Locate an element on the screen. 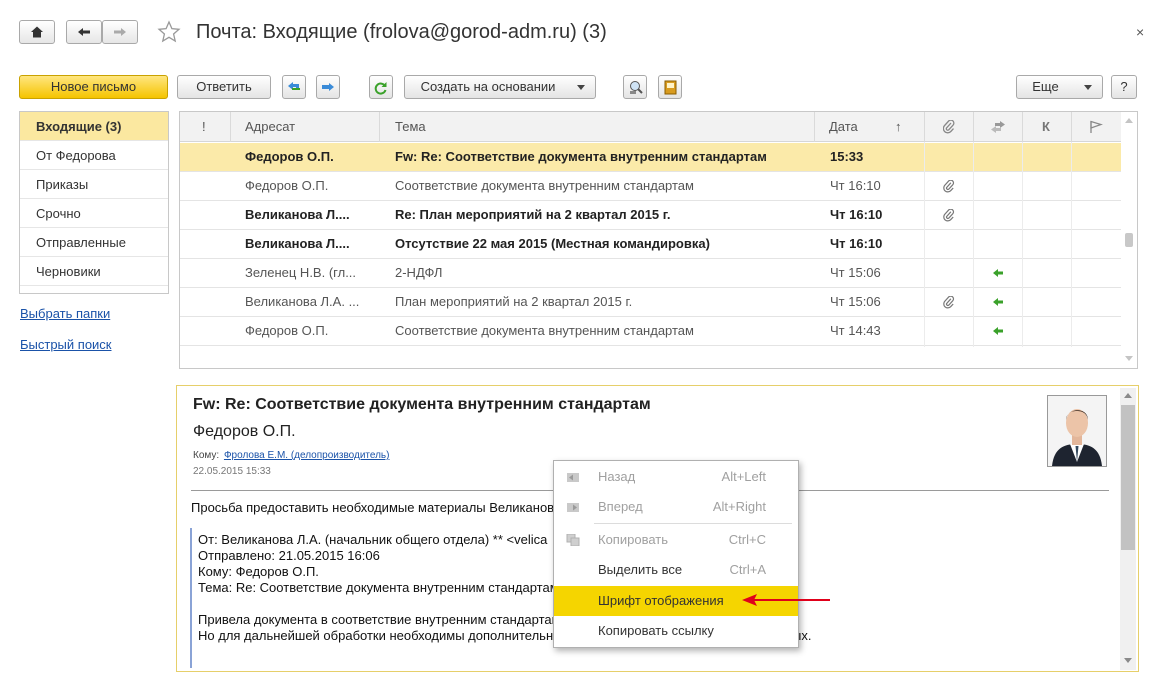 The image size is (1163, 684). preview-scrollbar is located at coordinates (1128, 529).